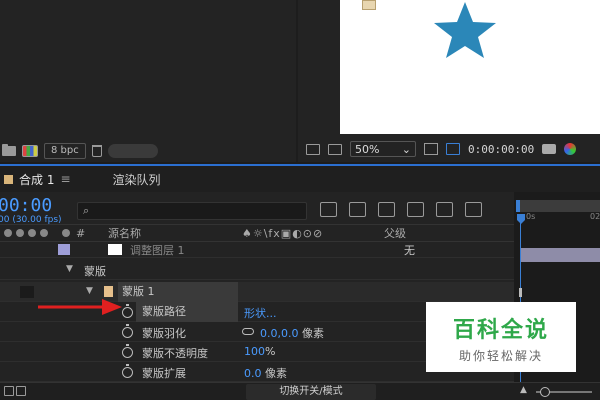  I want to click on frame-blending-icon, so click(415, 209).